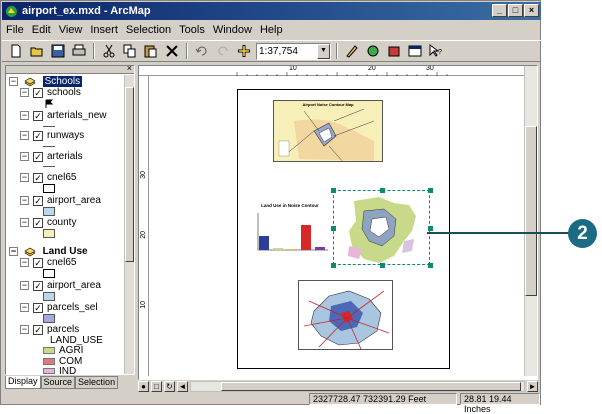 This screenshot has width=602, height=414. I want to click on refresh-button: ↻, so click(169, 386).